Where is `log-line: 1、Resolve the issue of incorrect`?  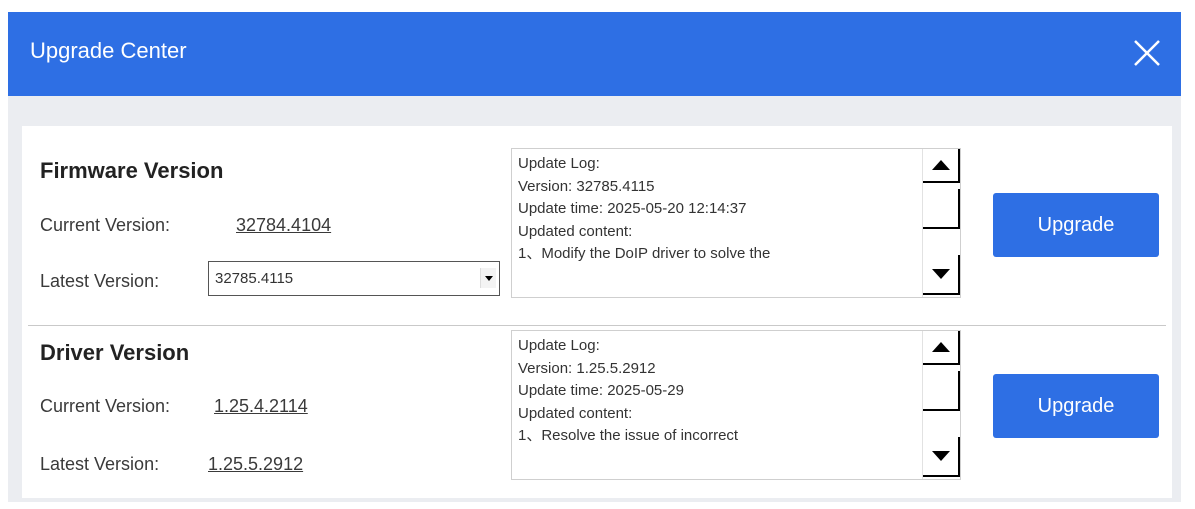 log-line: 1、Resolve the issue of incorrect is located at coordinates (628, 435).